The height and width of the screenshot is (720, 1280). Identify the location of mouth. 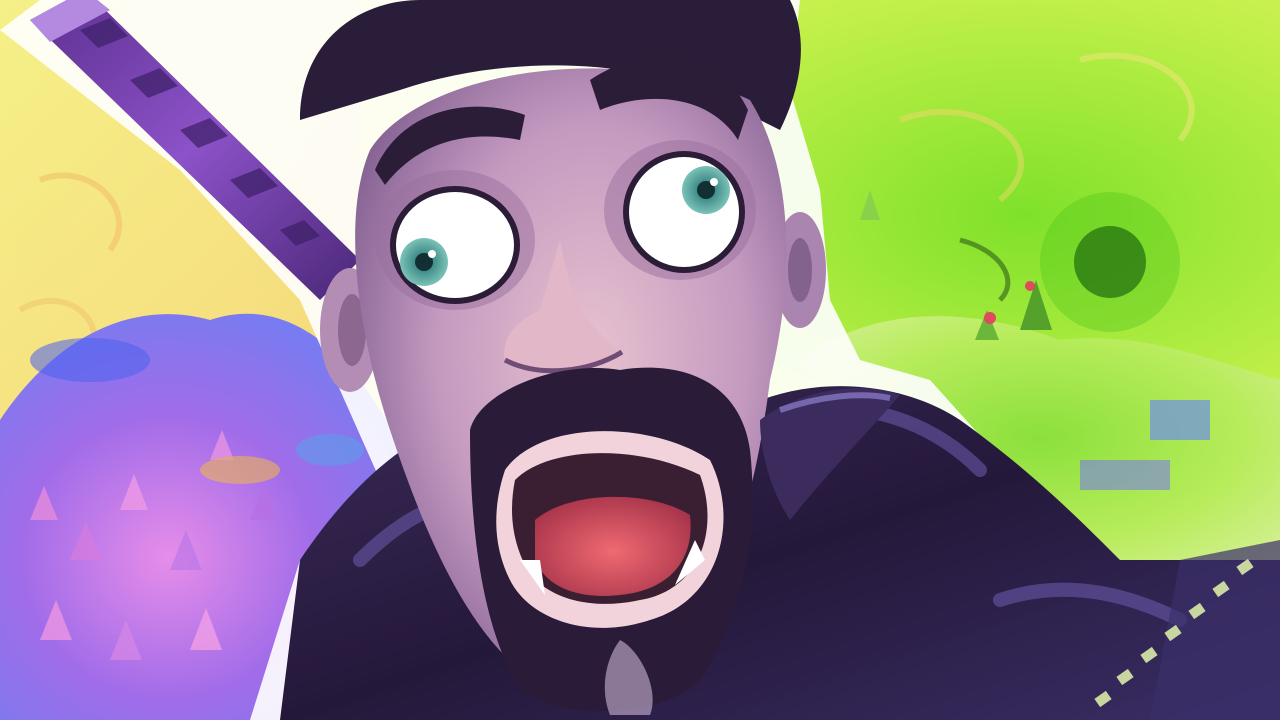
(610, 529).